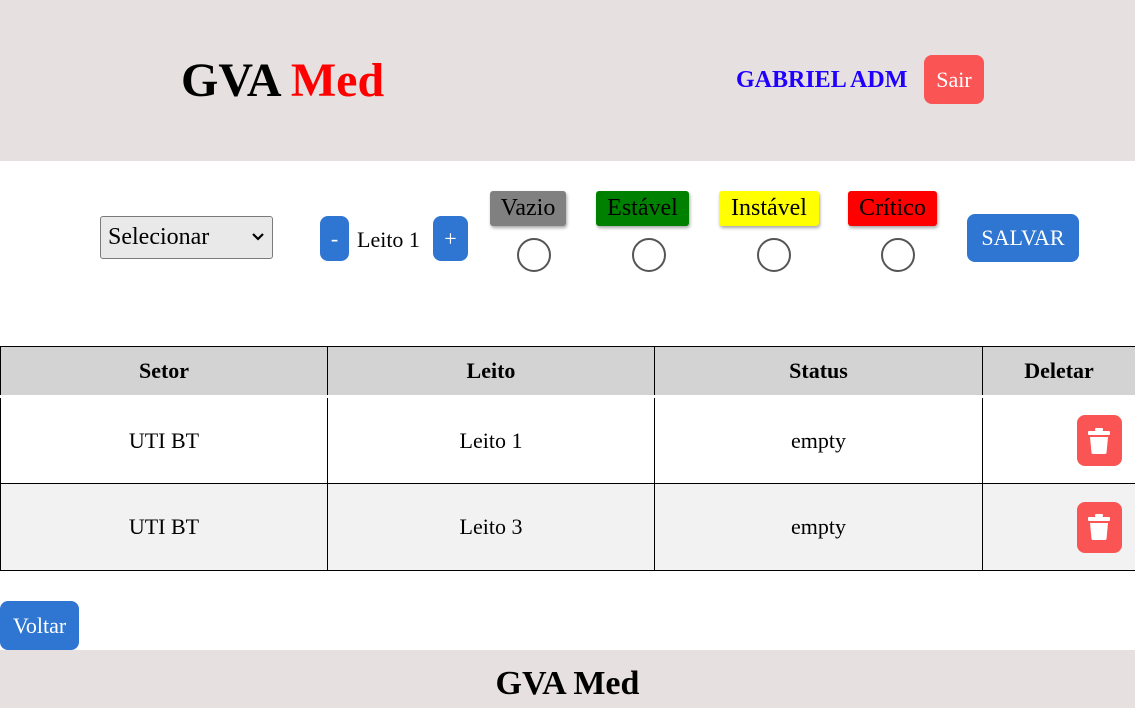 The height and width of the screenshot is (708, 1135). I want to click on brand-logo: GVA Med, so click(282, 81).